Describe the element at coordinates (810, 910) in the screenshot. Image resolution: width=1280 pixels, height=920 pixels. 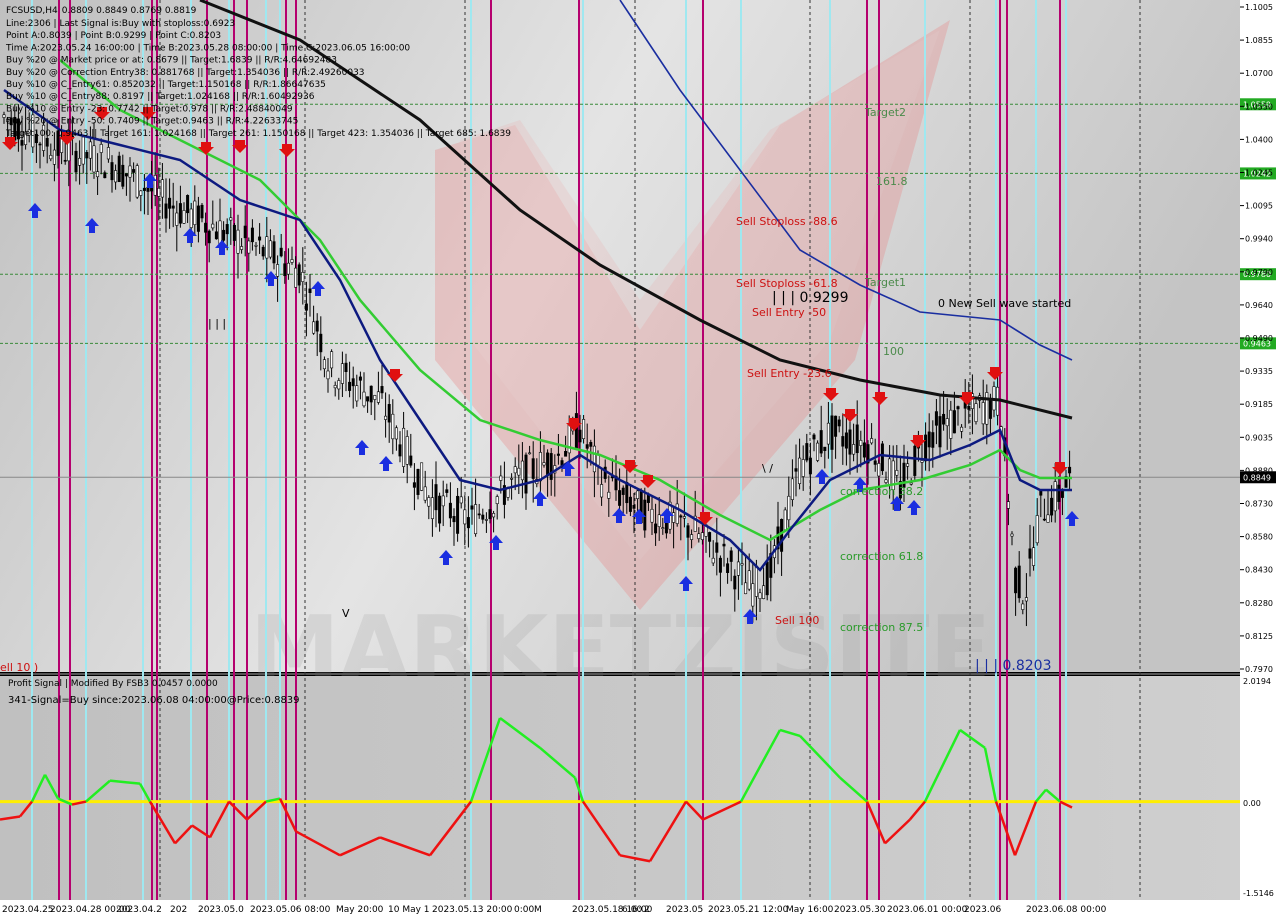
I see `time-tick-label: May 16:00` at that location.